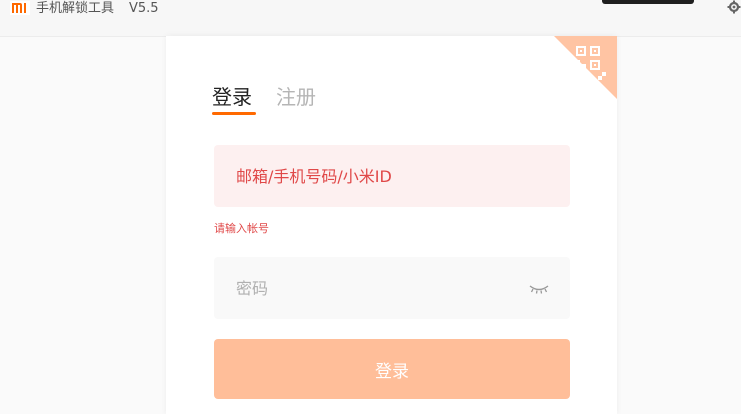 The image size is (741, 414). I want to click on mi-logo-icon, so click(20, 8).